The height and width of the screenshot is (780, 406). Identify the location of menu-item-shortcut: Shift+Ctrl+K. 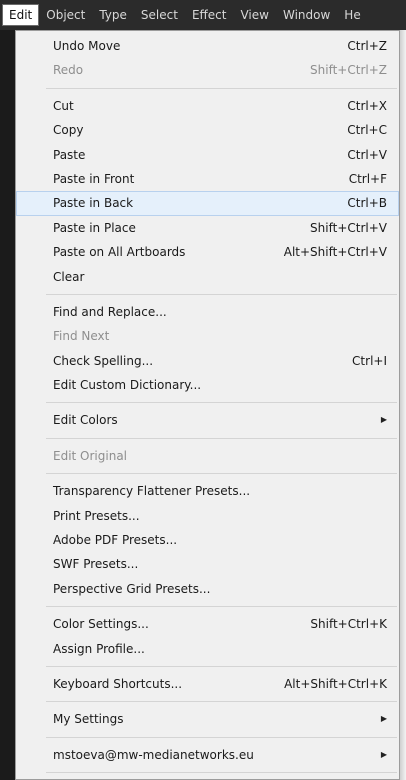
(348, 624).